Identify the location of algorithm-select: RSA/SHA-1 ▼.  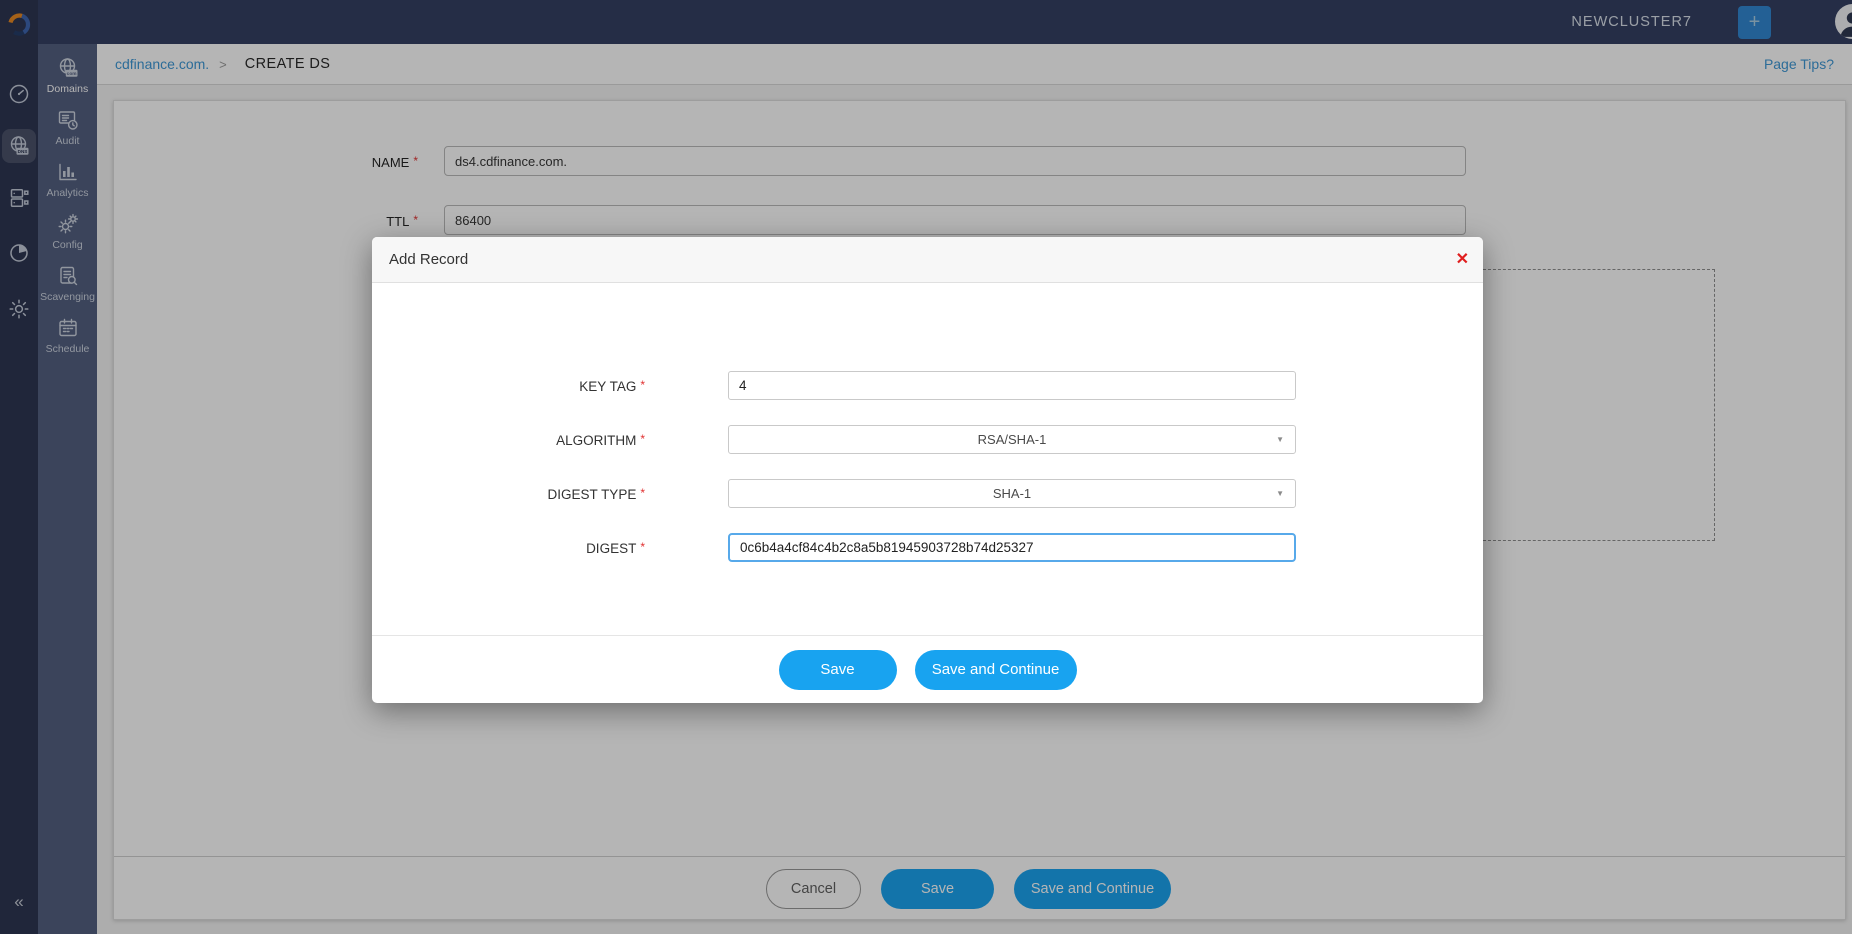
(1012, 439).